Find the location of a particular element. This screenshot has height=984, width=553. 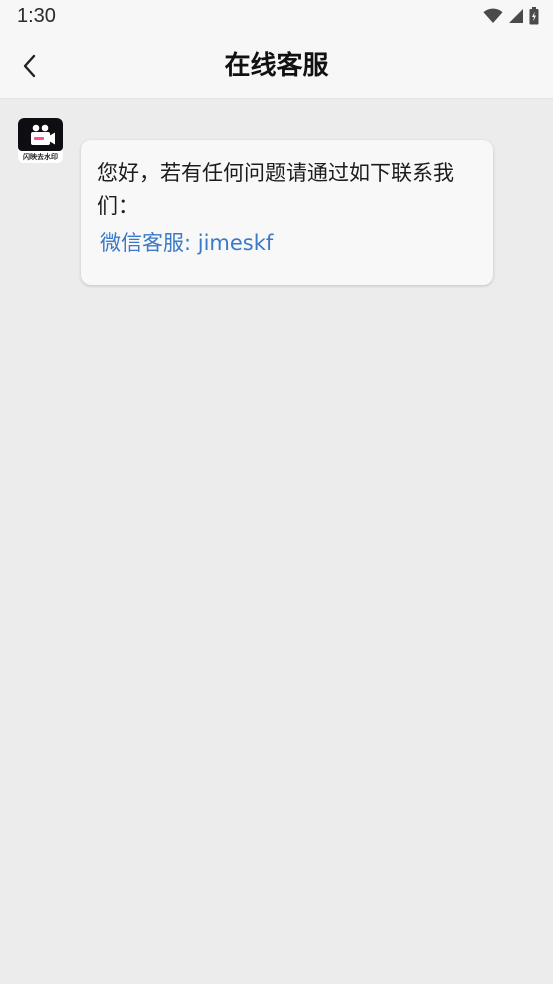

back-button is located at coordinates (30, 66).